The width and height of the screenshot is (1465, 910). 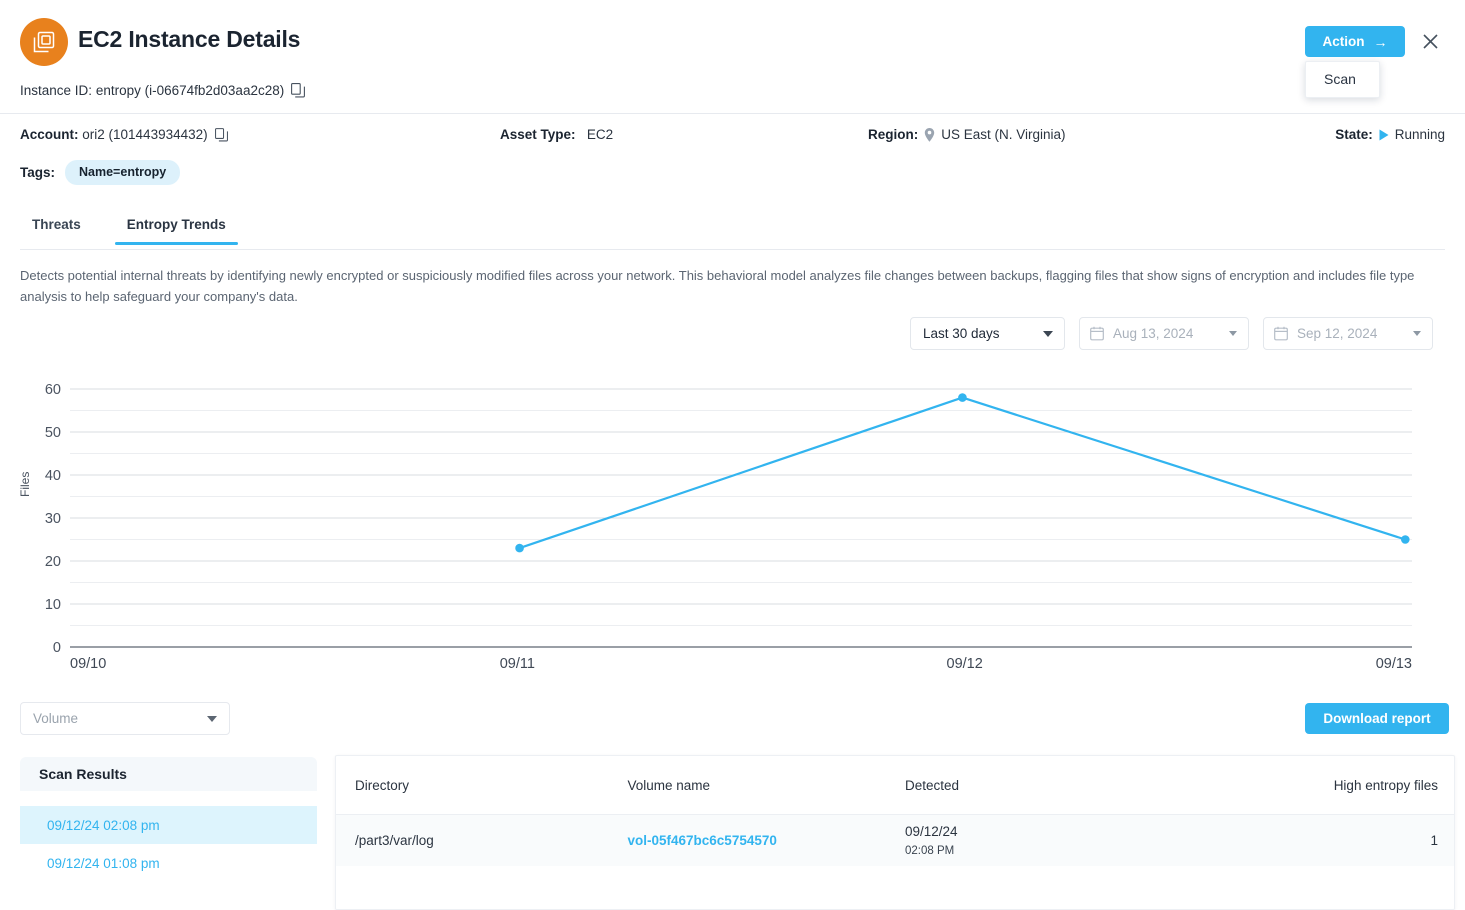 I want to click on calendar-icon-to, so click(x=1281, y=333).